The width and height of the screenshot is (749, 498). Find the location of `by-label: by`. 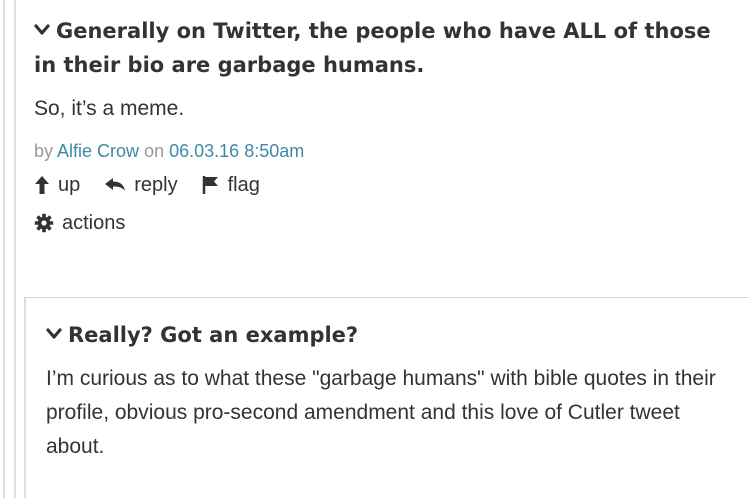

by-label: by is located at coordinates (44, 151).